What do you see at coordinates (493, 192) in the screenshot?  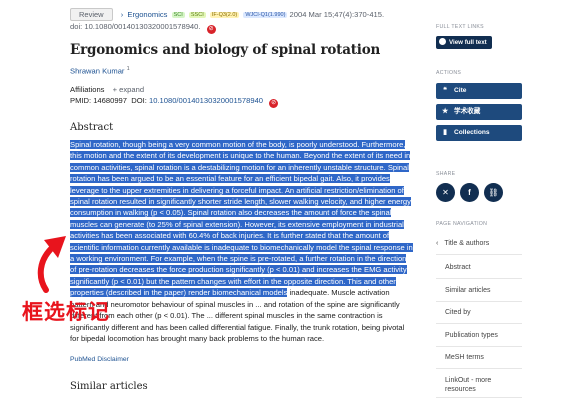 I see `link-icon: ⛓` at bounding box center [493, 192].